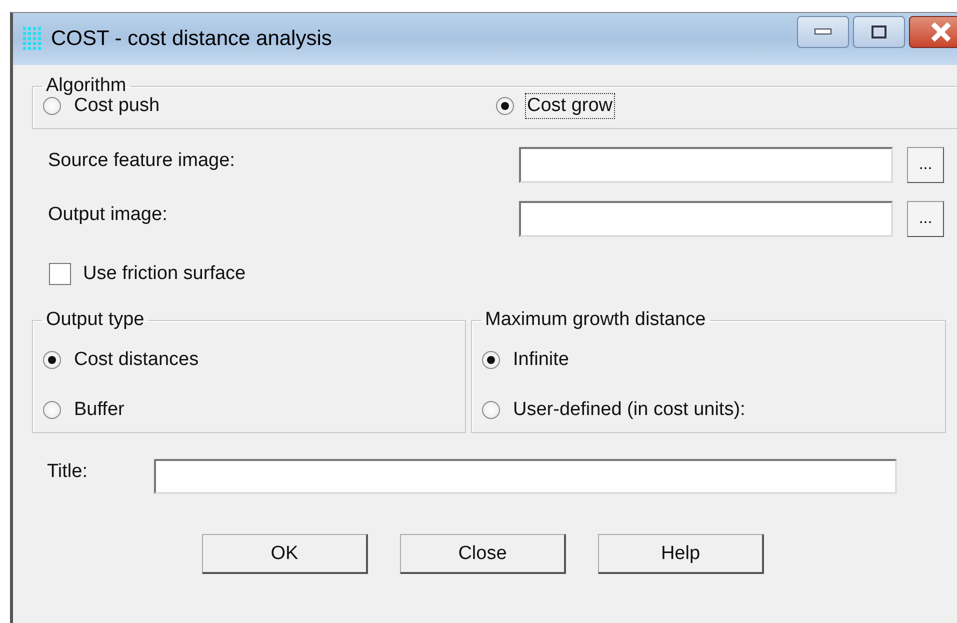 This screenshot has height=623, width=957. Describe the element at coordinates (941, 32) in the screenshot. I see `close-icon` at that location.